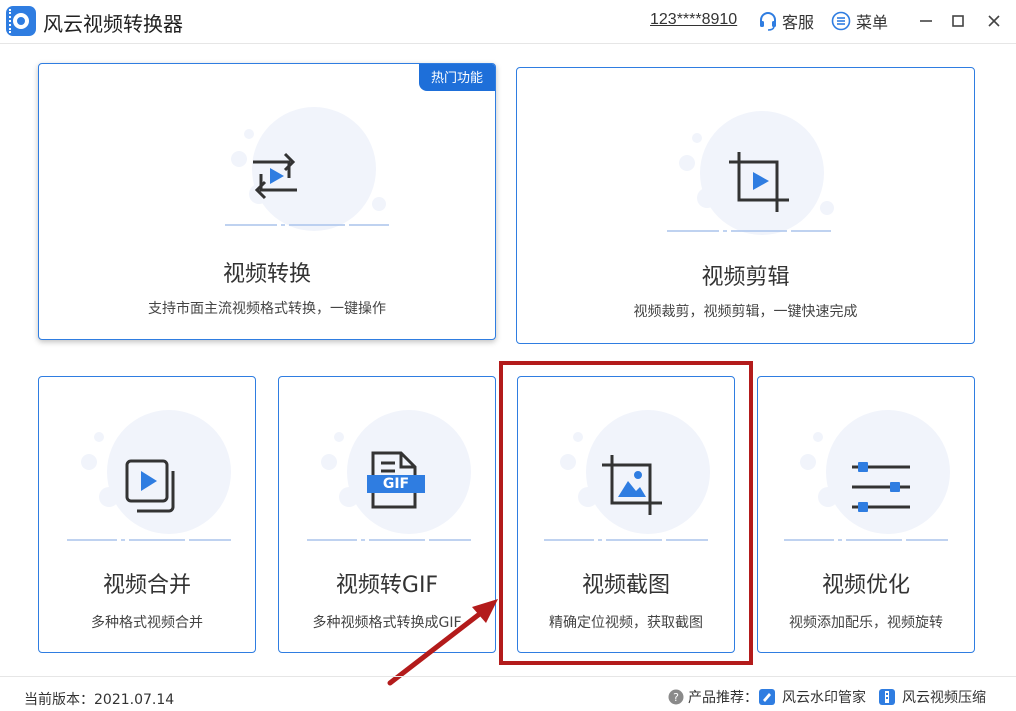 This screenshot has width=1016, height=711. I want to click on menu-button: 菜单, so click(859, 21).